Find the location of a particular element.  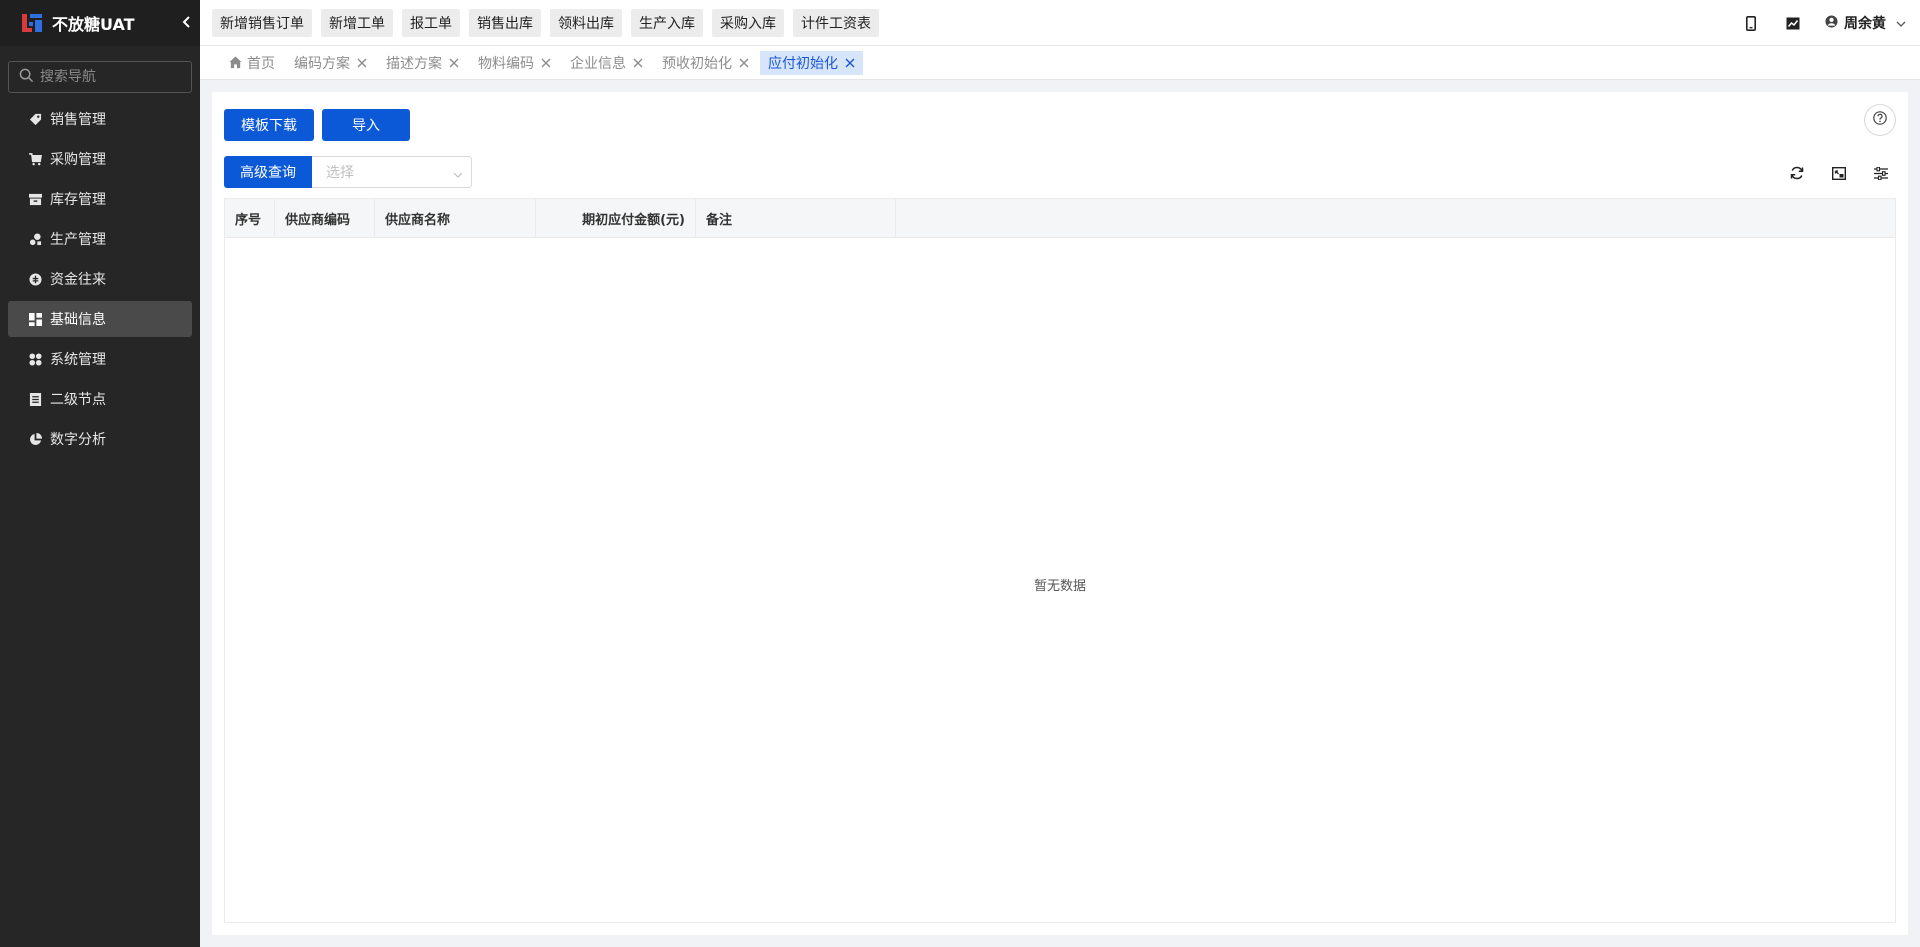

query-select: 选择 is located at coordinates (392, 172).